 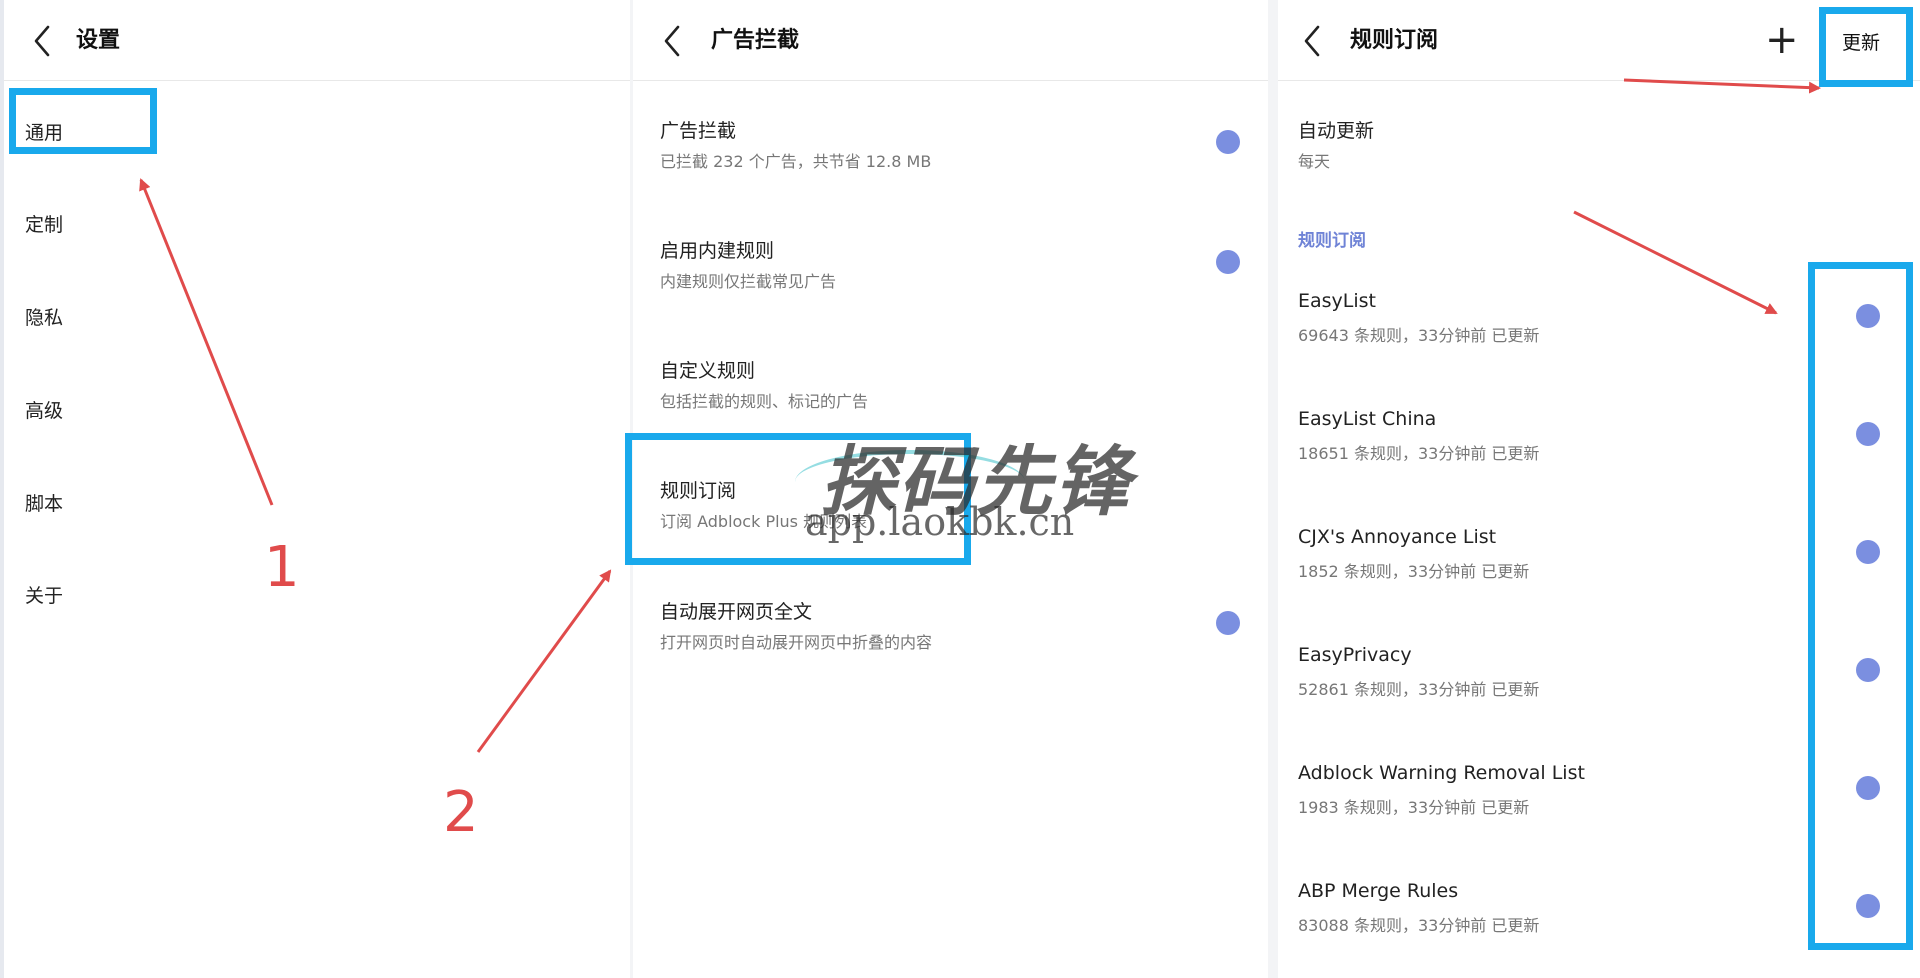 What do you see at coordinates (1367, 419) in the screenshot?
I see `subscription-name: EasyList China` at bounding box center [1367, 419].